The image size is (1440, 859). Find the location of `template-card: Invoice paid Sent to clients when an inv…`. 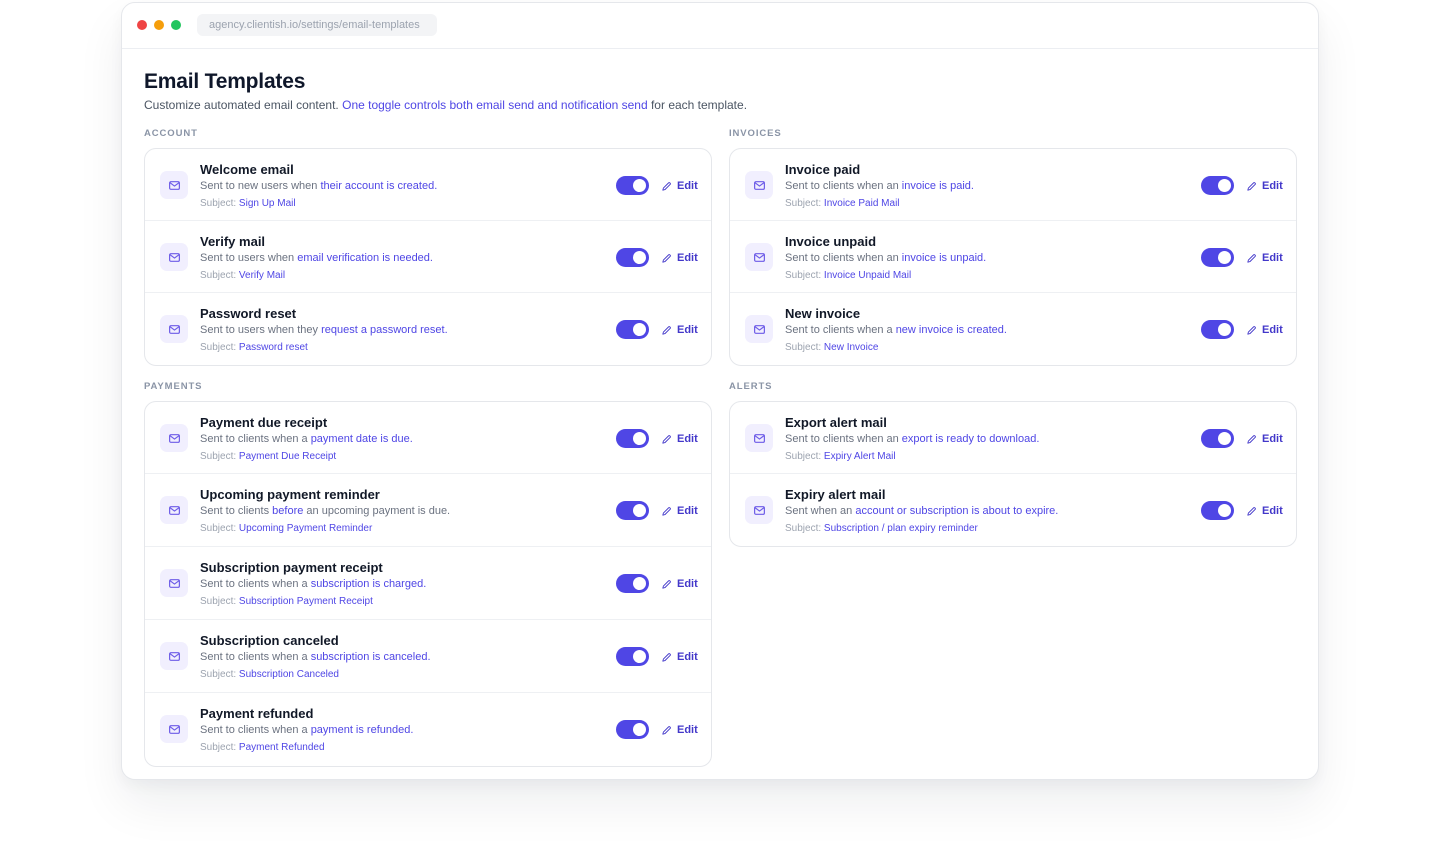

template-card: Invoice paid Sent to clients when an inv… is located at coordinates (1013, 257).